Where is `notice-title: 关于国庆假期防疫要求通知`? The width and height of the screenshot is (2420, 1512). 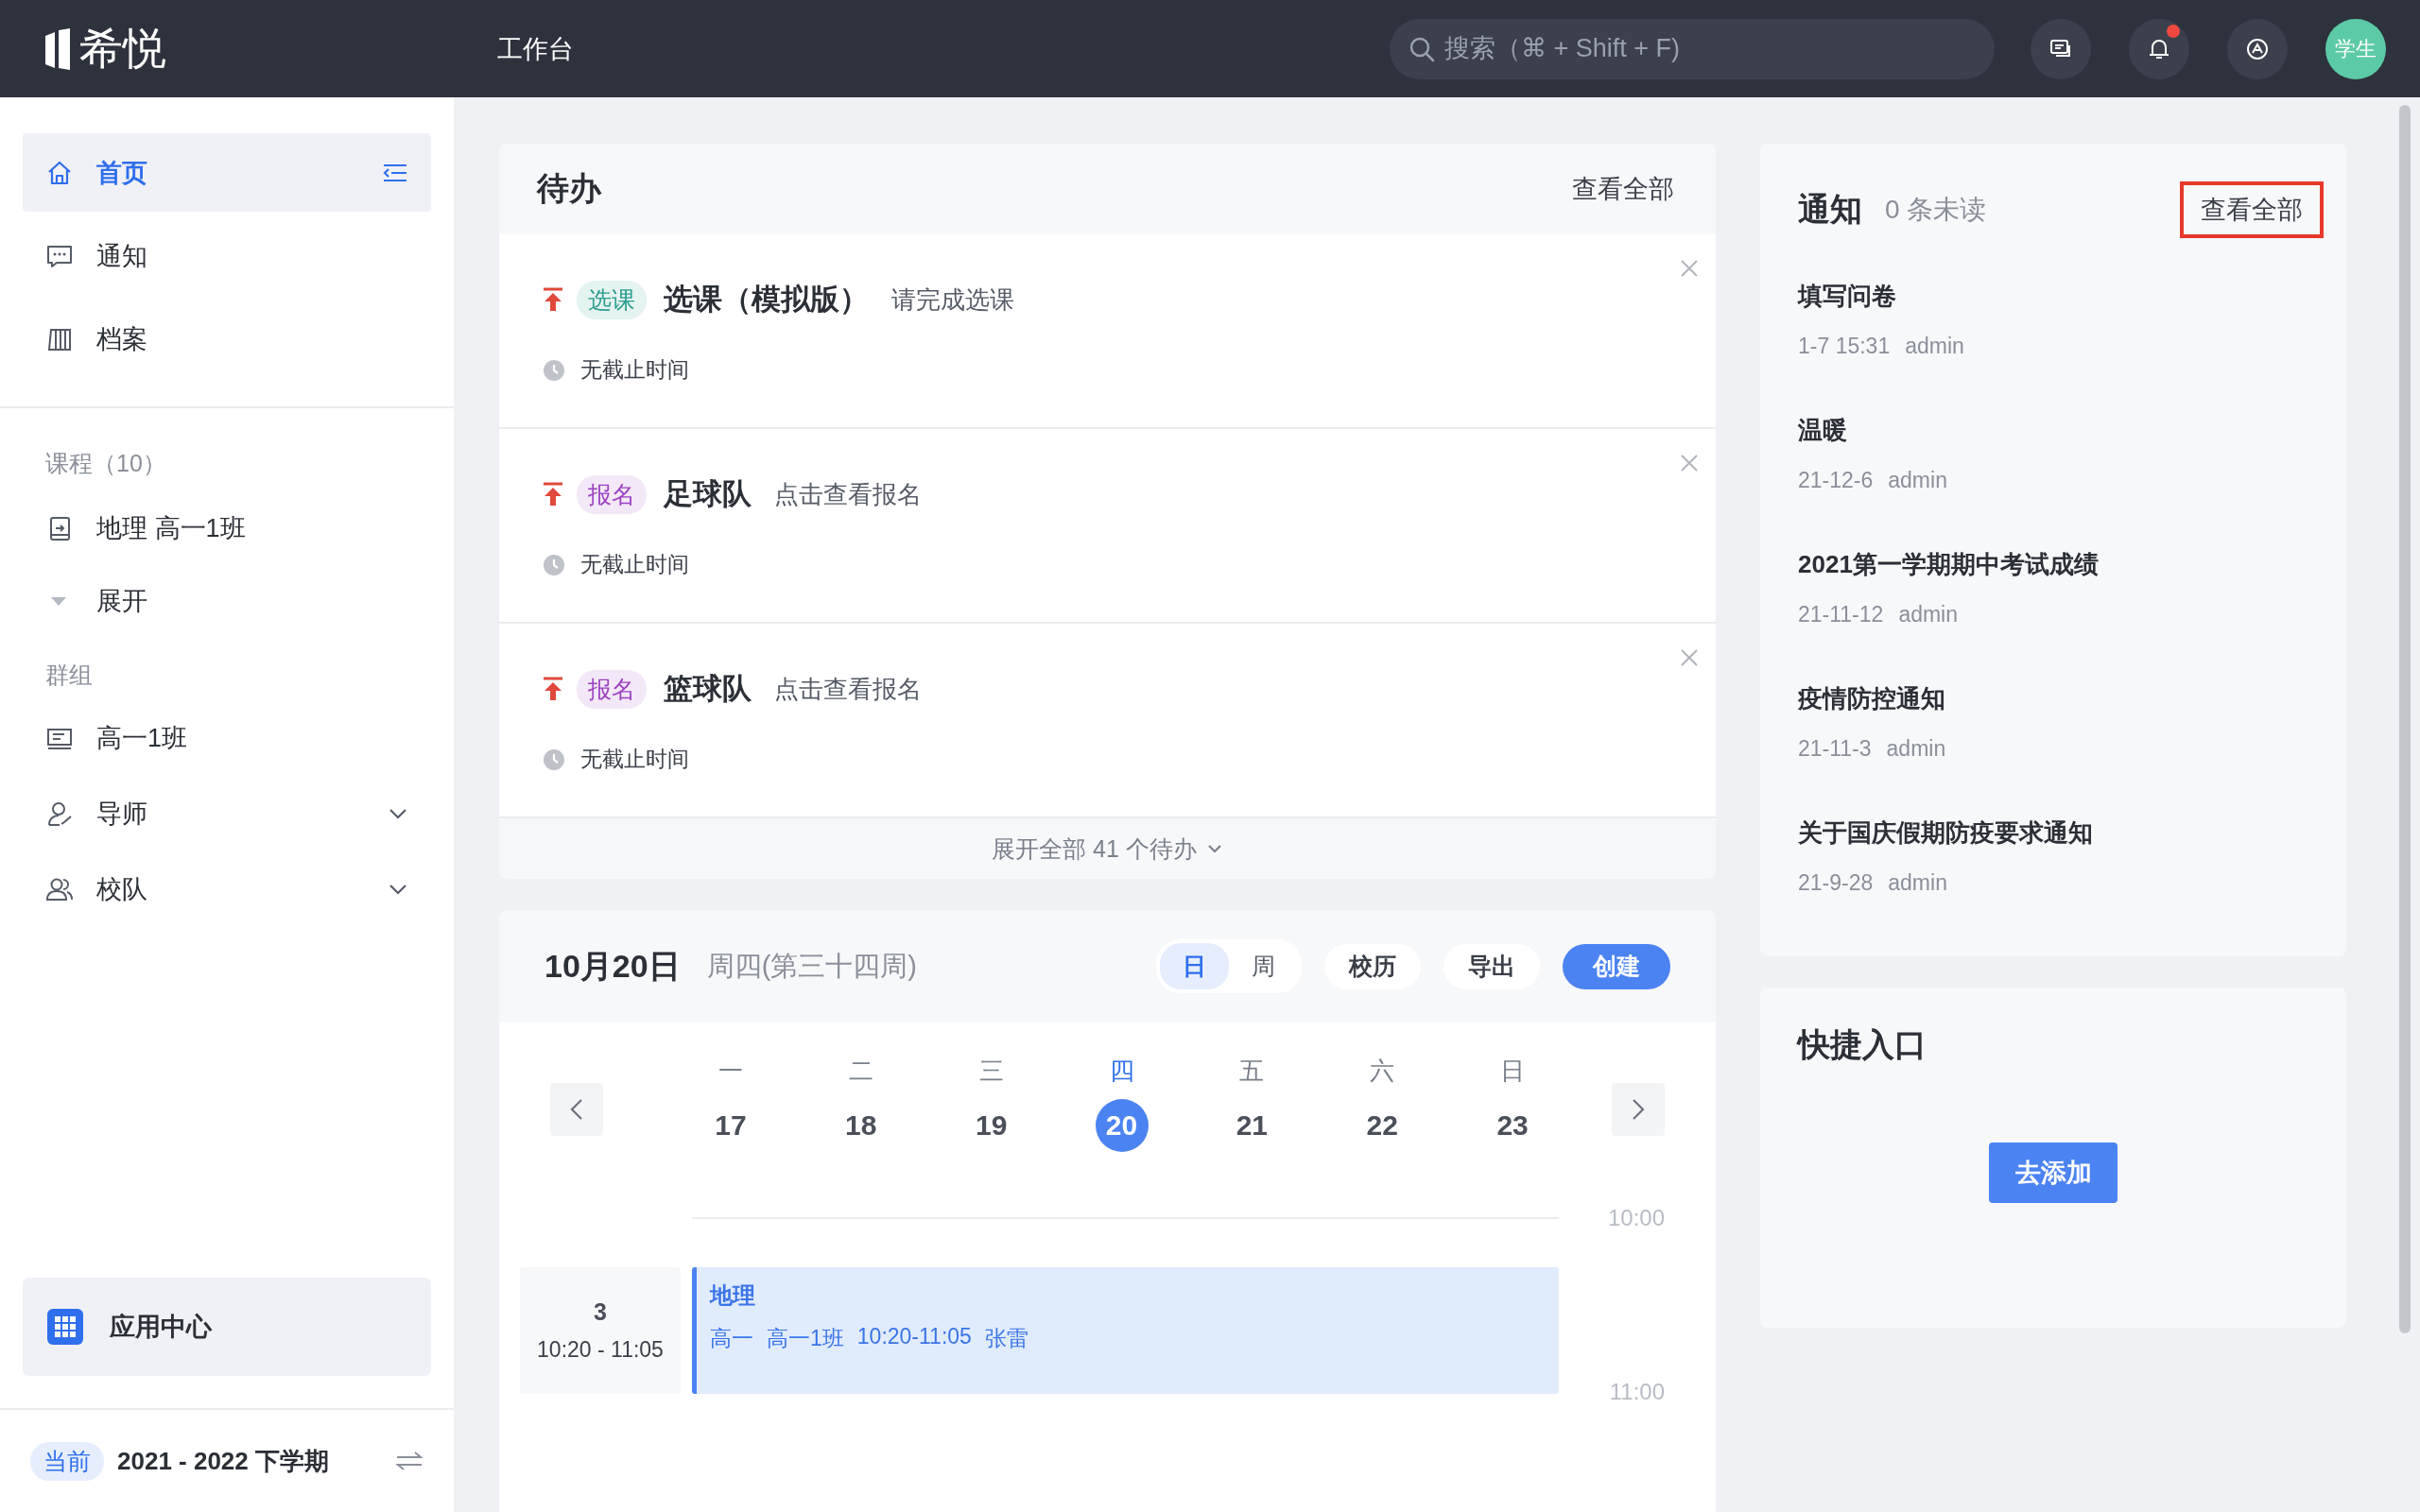 notice-title: 关于国庆假期防疫要求通知 is located at coordinates (1946, 833).